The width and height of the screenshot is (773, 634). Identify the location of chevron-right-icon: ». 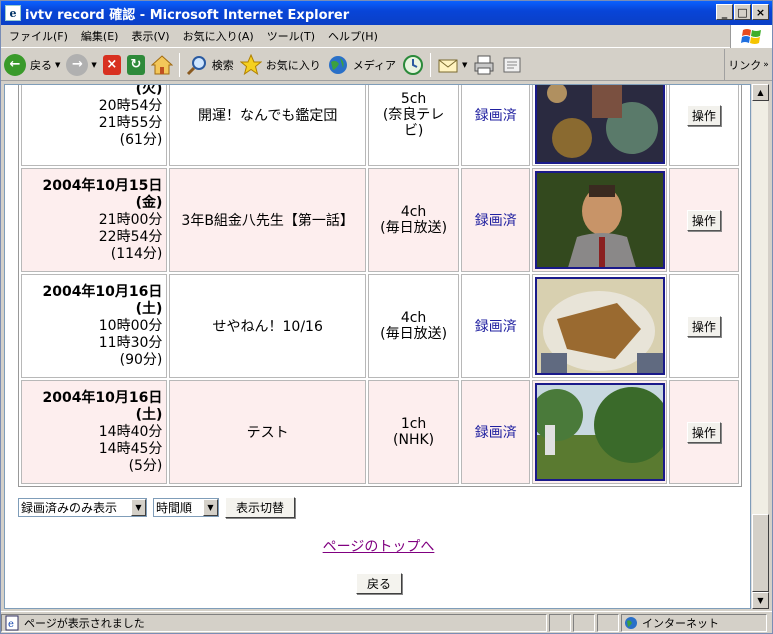
(766, 65).